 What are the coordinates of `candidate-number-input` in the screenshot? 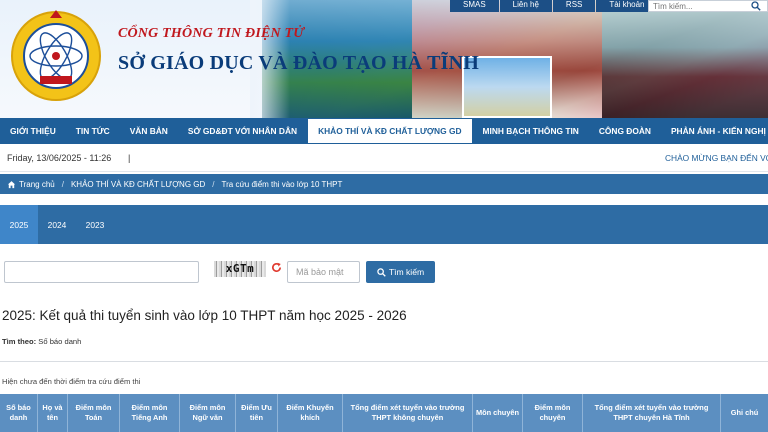 It's located at (101, 272).